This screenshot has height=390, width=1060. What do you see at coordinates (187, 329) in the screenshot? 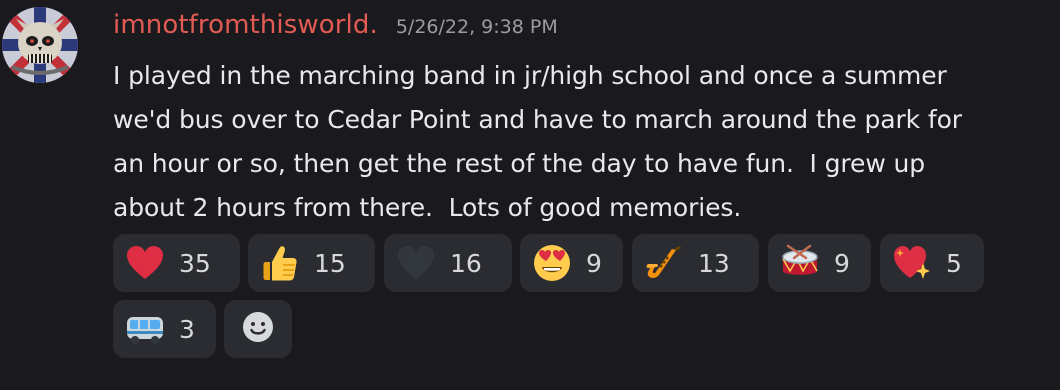
I see `reaction-count: 3` at bounding box center [187, 329].